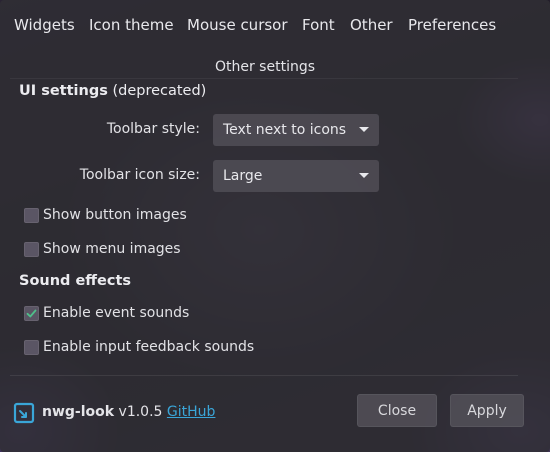 This screenshot has height=452, width=550. I want to click on show-button-images-checkbox: Show button images, so click(105, 215).